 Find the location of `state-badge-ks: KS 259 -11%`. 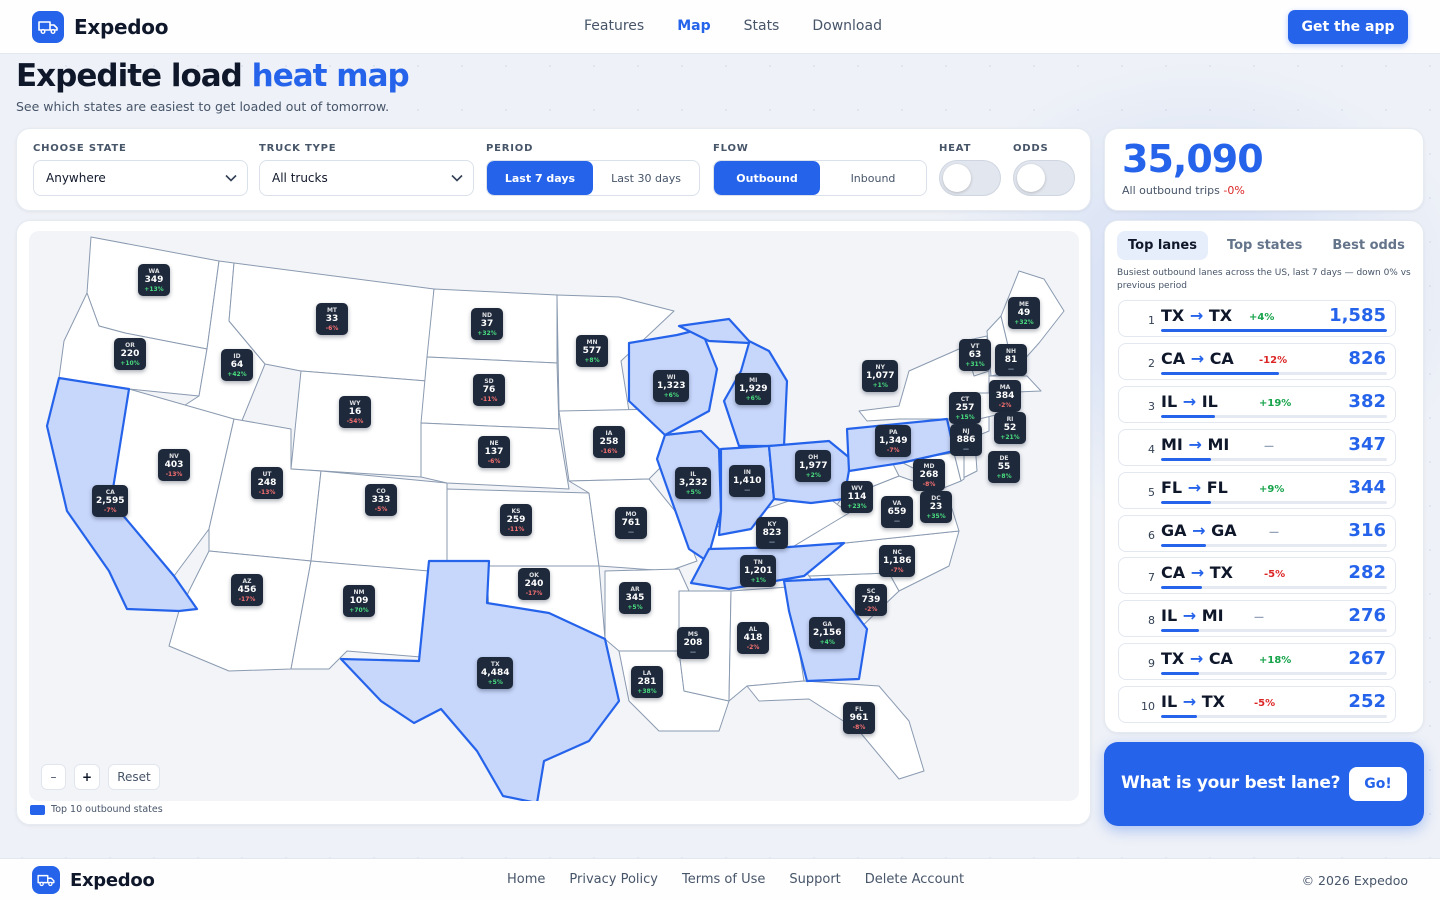

state-badge-ks: KS 259 -11% is located at coordinates (516, 520).